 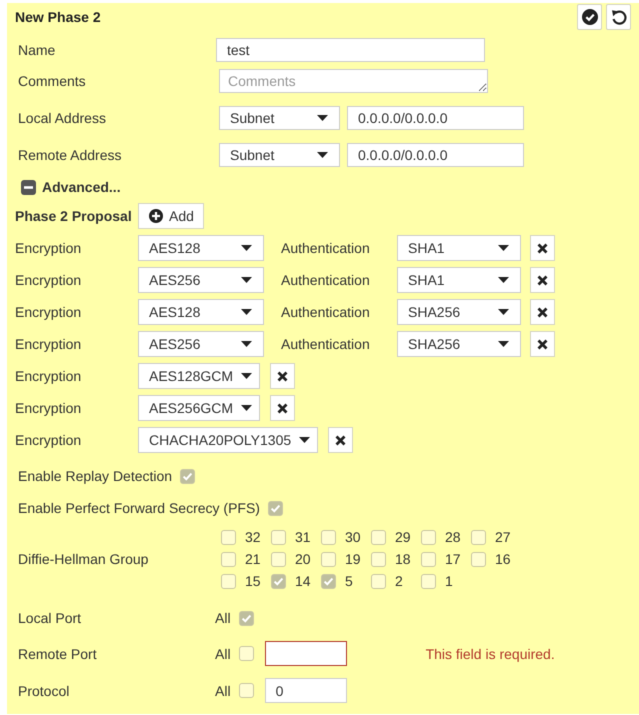 What do you see at coordinates (199, 376) in the screenshot?
I see `encryption-select: AES128GCM` at bounding box center [199, 376].